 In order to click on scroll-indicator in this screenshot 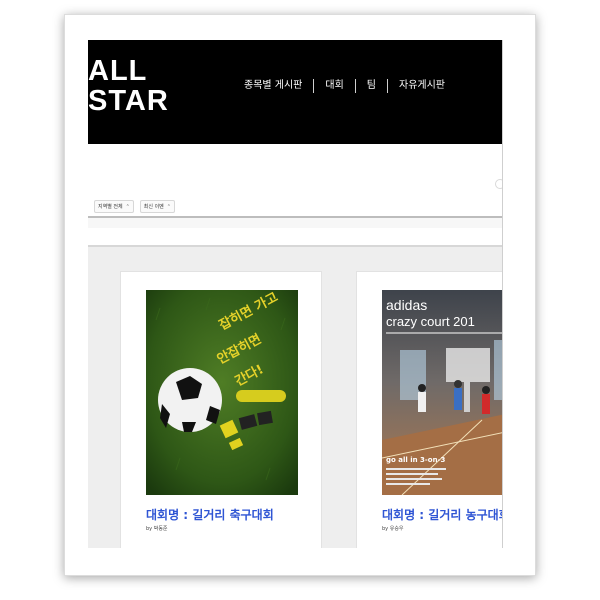, I will do `click(498, 184)`.